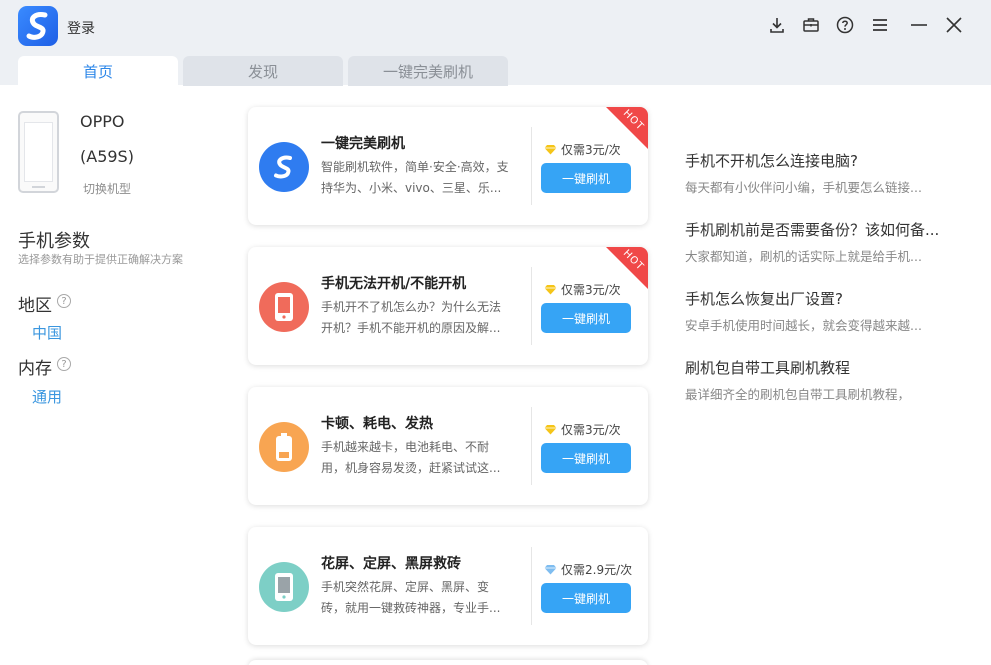 The image size is (991, 665). I want to click on tab-home: 首页, so click(98, 71).